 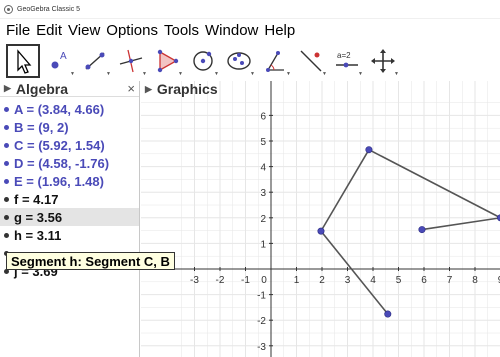 I want to click on algebra-title: Algebra, so click(x=42, y=88).